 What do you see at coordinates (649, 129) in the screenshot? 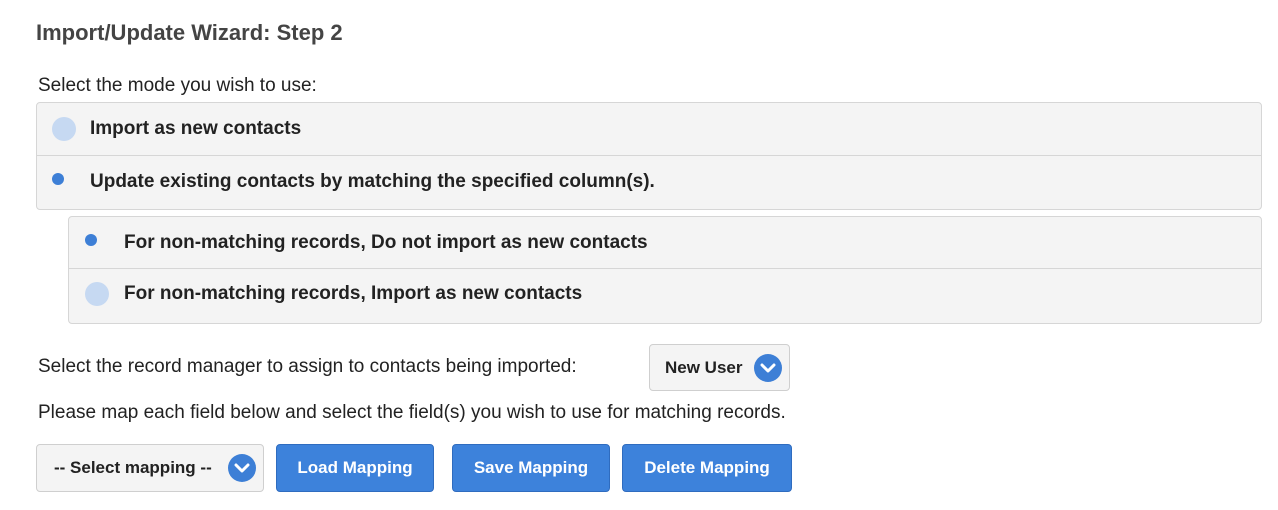
I see `mode-option-import-new: Import as new contacts` at bounding box center [649, 129].